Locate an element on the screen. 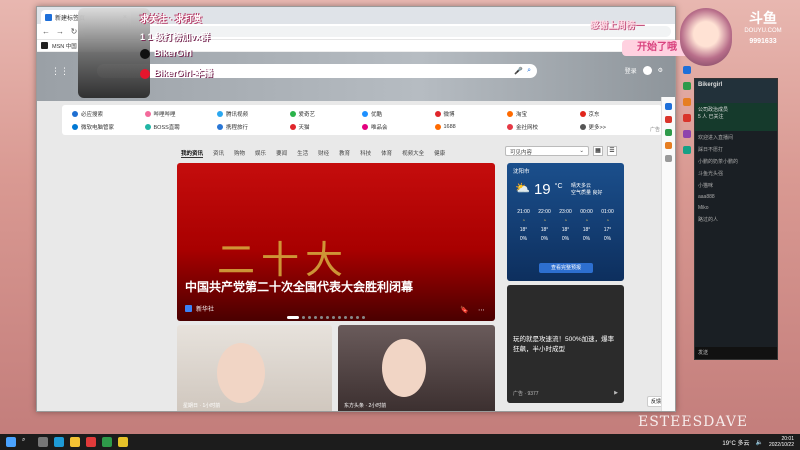 Image resolution: width=800 pixels, height=450 pixels. news-title: 中国共产党第二十次全国代表大会胜利闭幕 is located at coordinates (299, 286).